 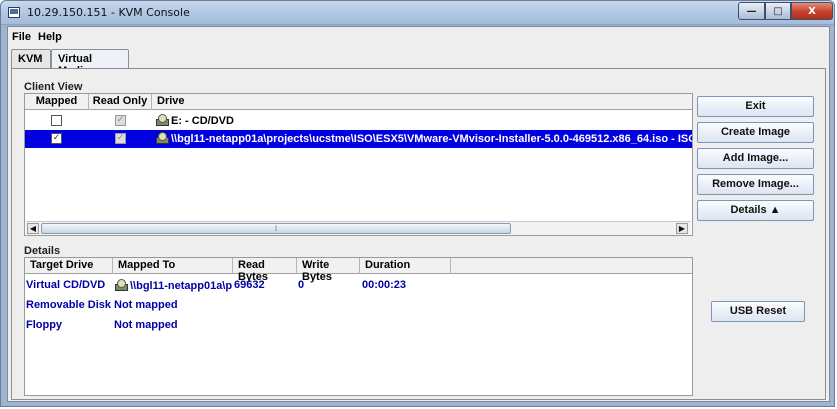 I want to click on menu-help: Help, so click(x=50, y=37).